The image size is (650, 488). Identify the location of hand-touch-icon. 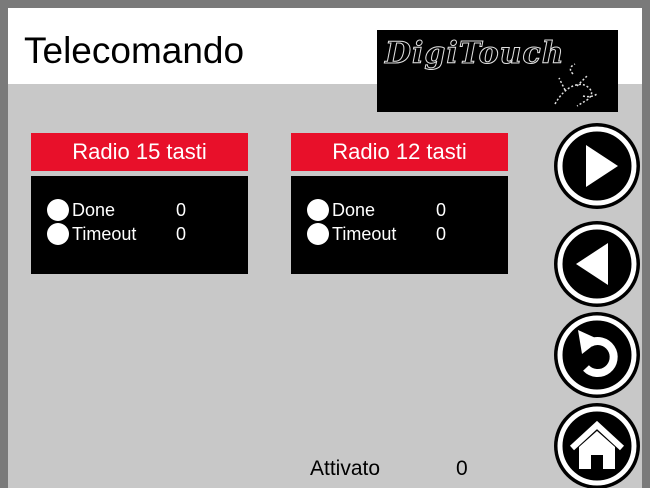
(576, 85).